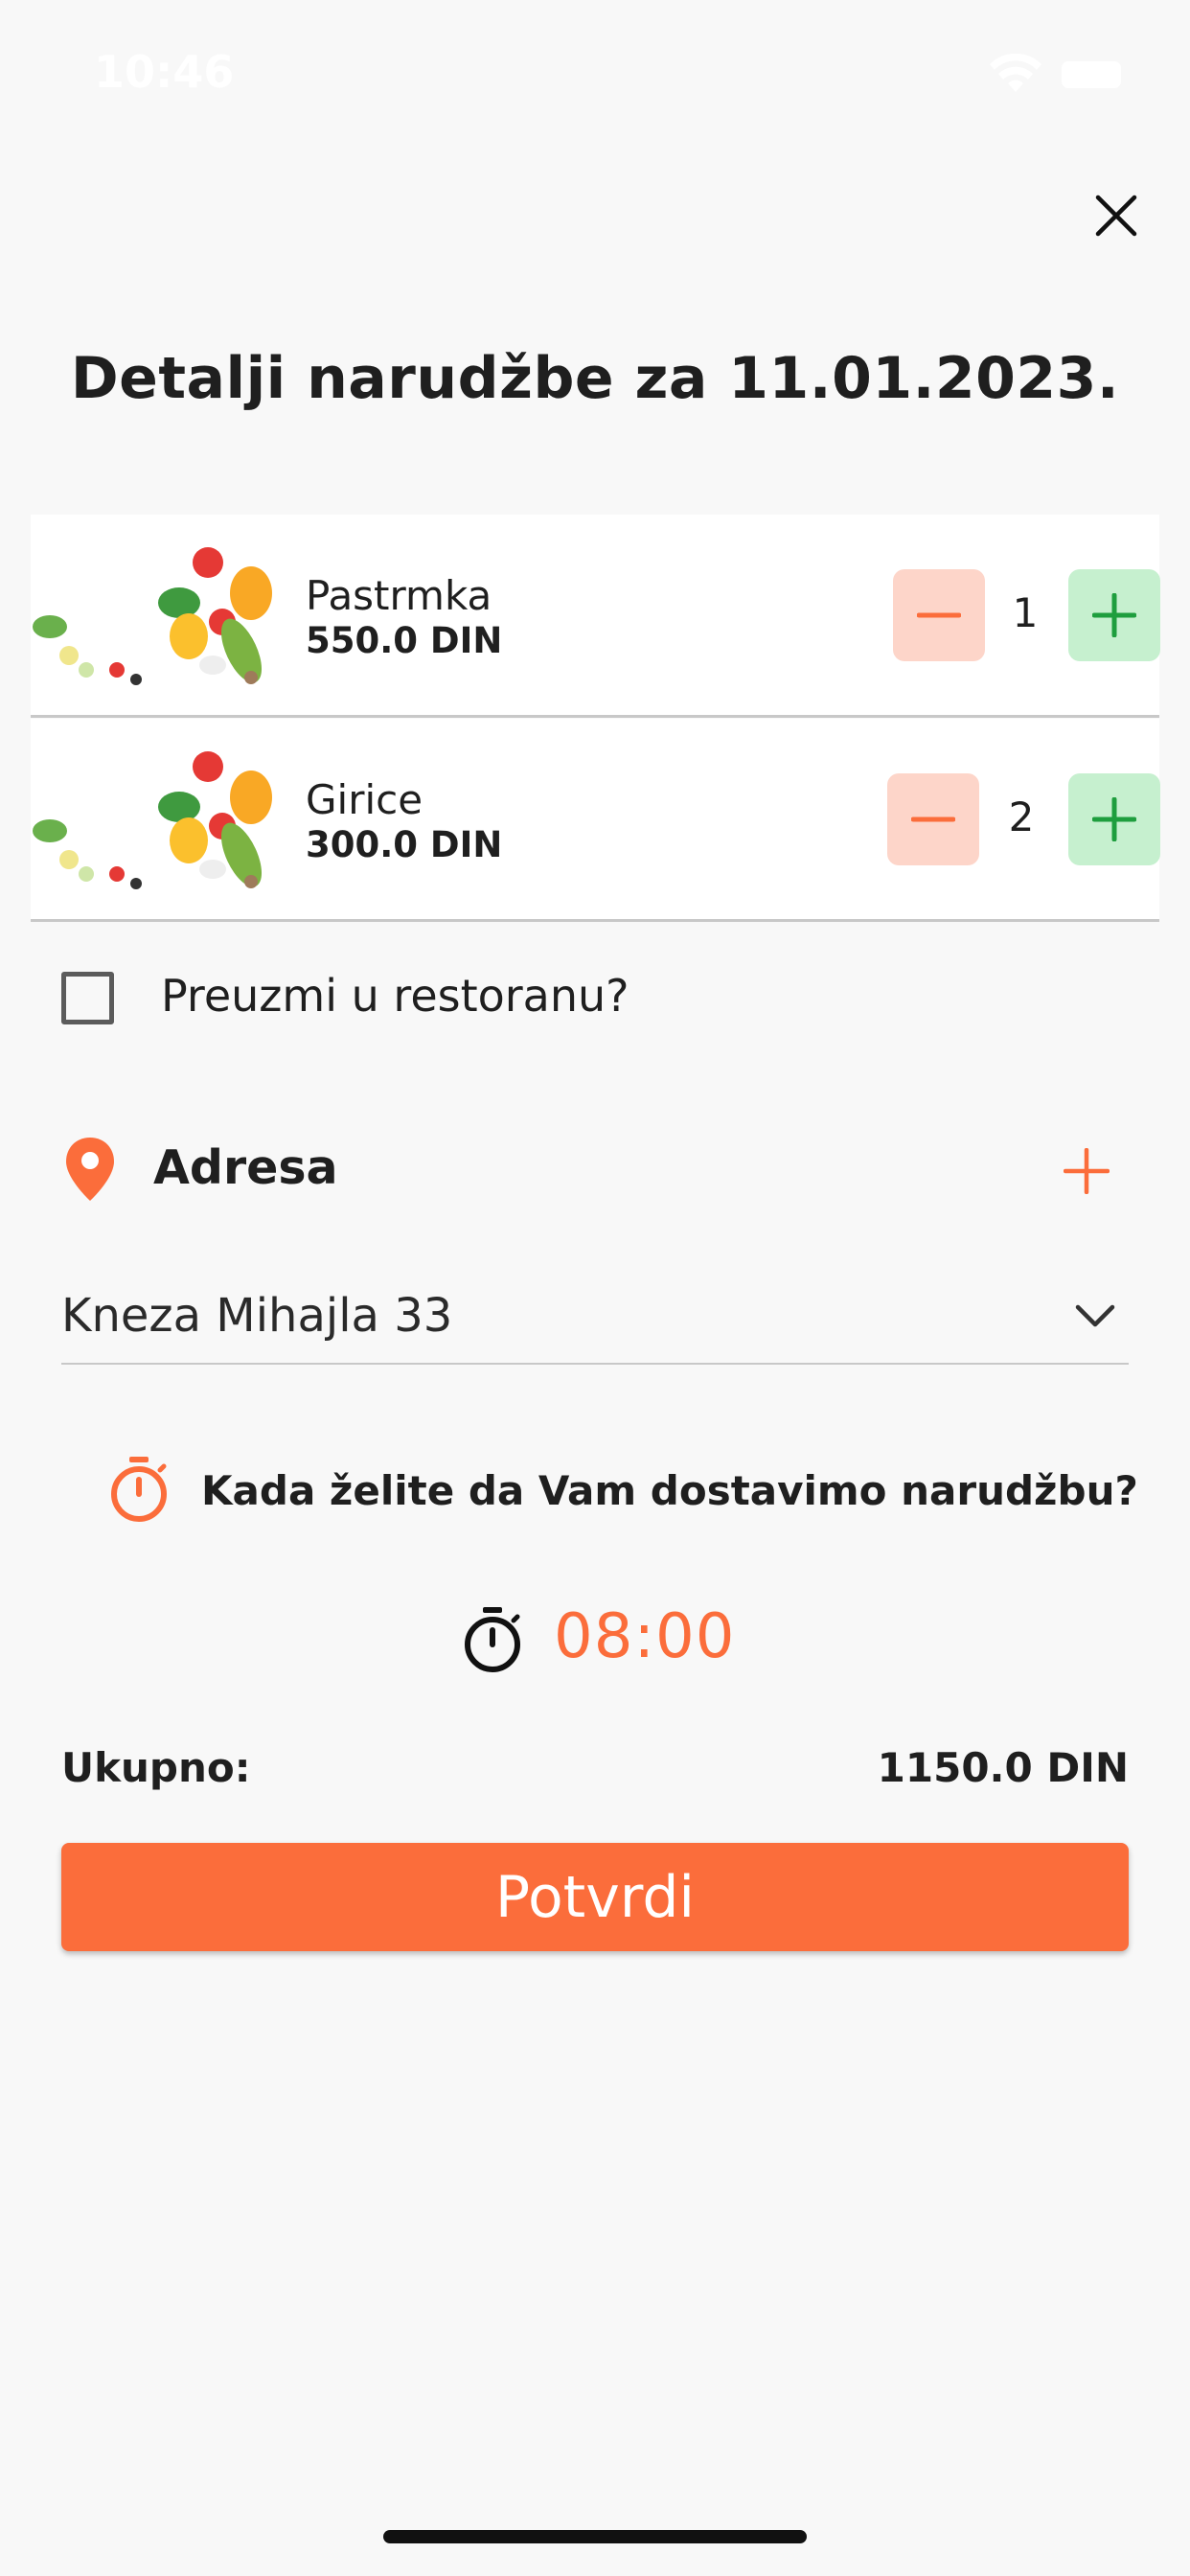  Describe the element at coordinates (1003, 1767) in the screenshot. I see `total-value: 1150.0 DIN` at that location.